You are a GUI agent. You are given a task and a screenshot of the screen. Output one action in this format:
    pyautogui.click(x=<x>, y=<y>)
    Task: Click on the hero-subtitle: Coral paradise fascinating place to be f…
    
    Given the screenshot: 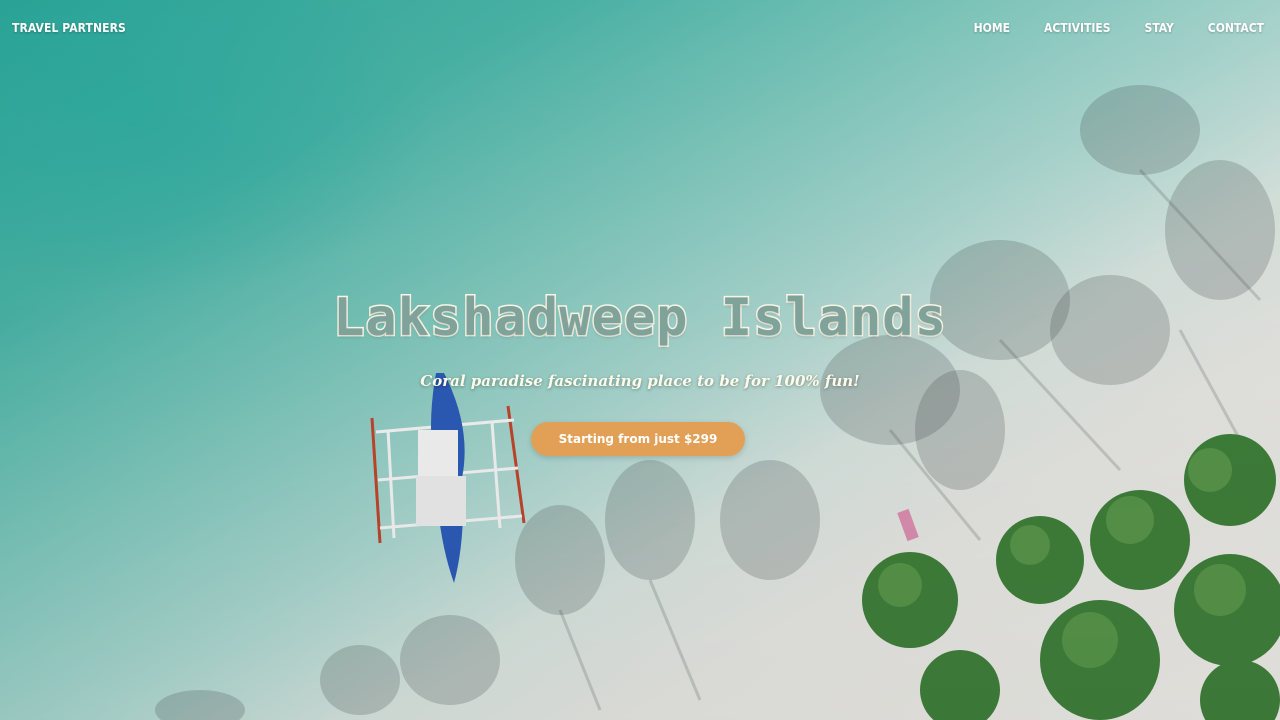 What is the action you would take?
    pyautogui.click(x=640, y=381)
    